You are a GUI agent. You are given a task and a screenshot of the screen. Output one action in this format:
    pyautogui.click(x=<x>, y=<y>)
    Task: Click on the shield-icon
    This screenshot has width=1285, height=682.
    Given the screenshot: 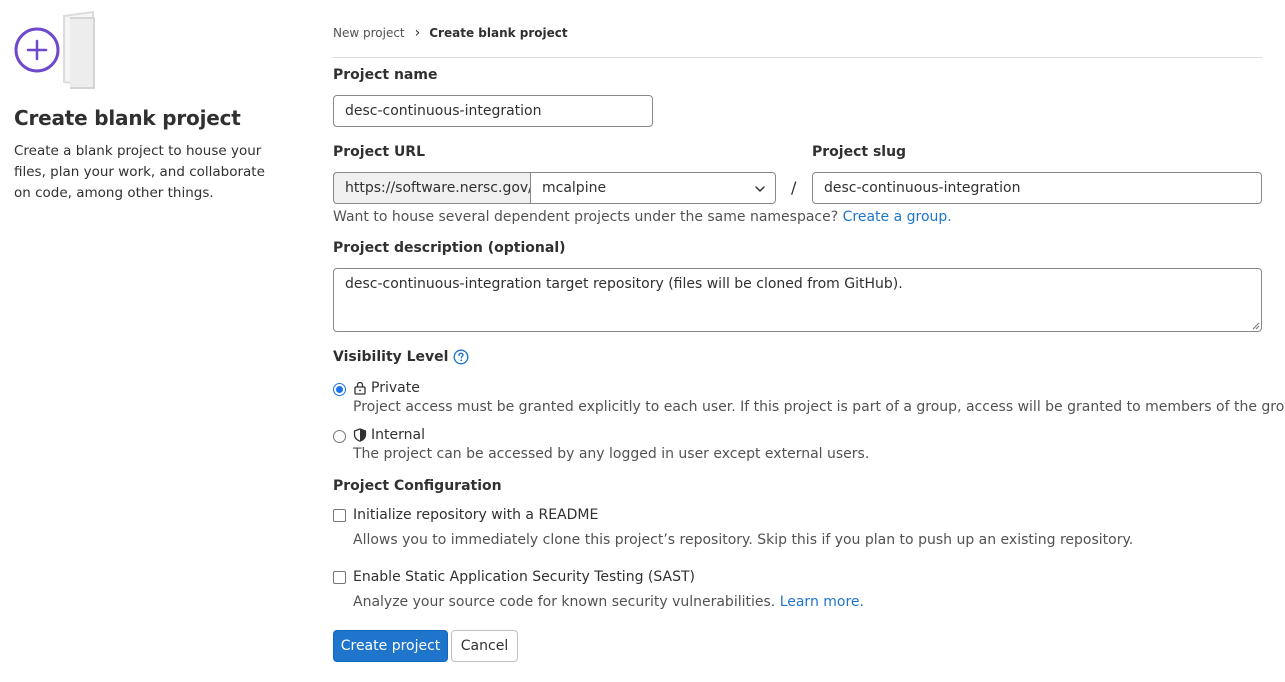 What is the action you would take?
    pyautogui.click(x=360, y=435)
    